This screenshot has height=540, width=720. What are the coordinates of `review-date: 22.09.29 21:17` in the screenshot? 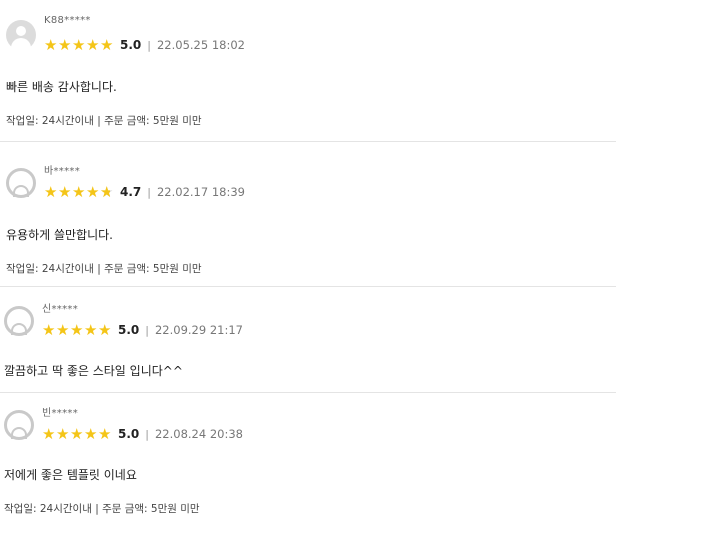 It's located at (198, 330).